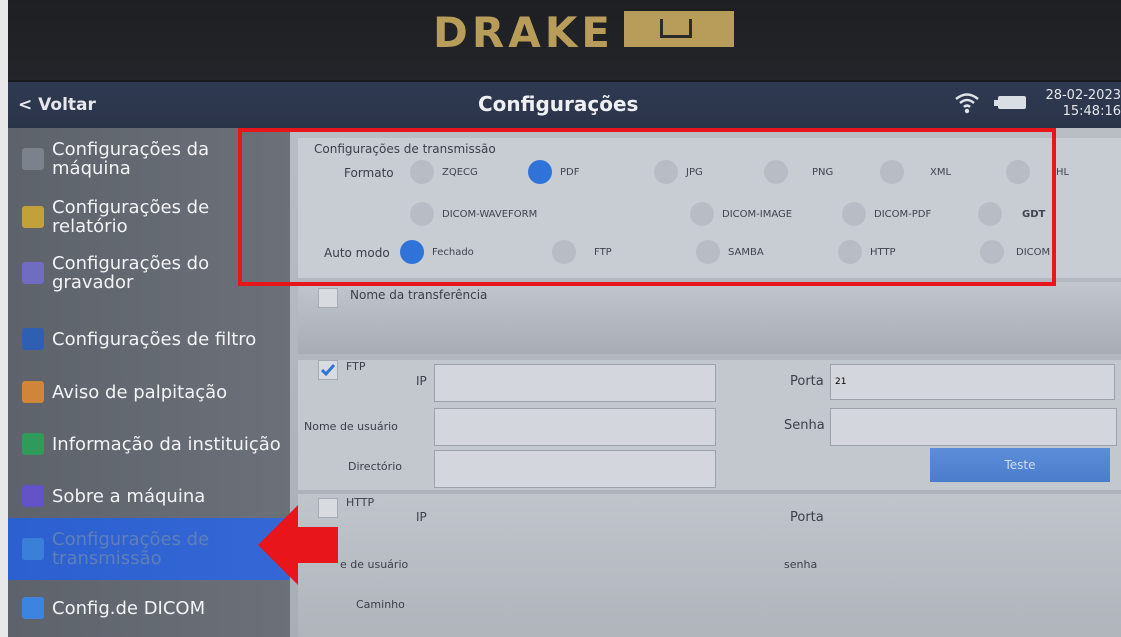 The height and width of the screenshot is (637, 1121). Describe the element at coordinates (967, 103) in the screenshot. I see `wifi-icon` at that location.